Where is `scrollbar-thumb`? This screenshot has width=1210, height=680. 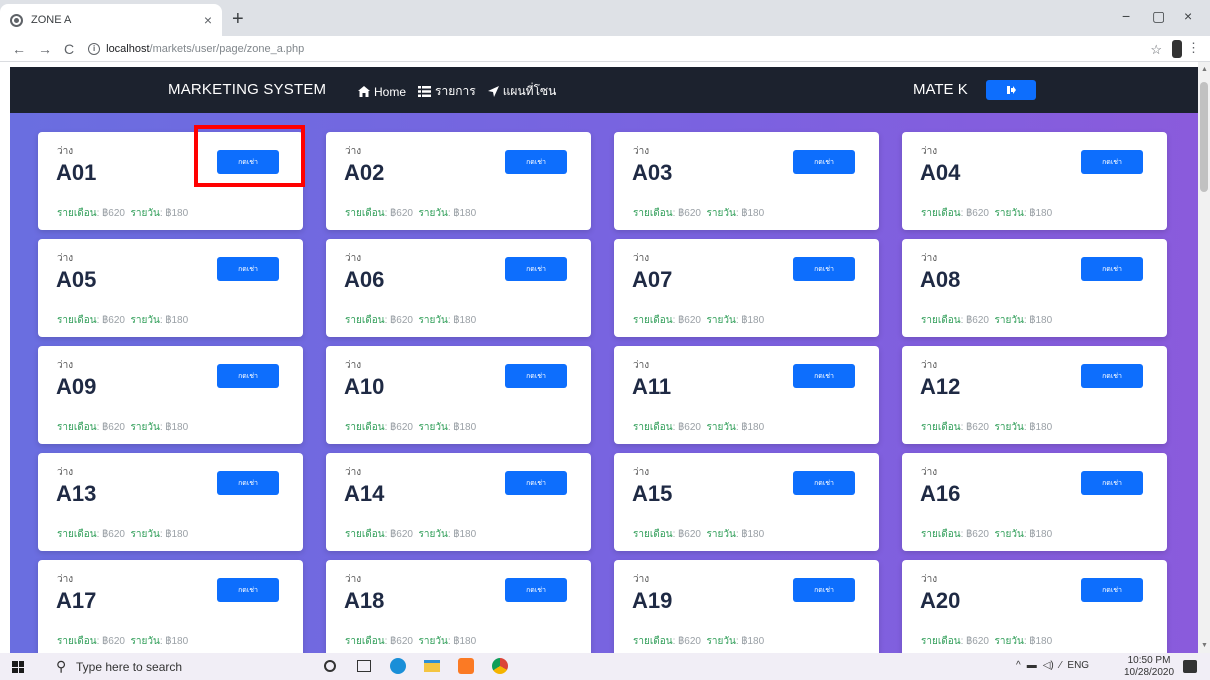 scrollbar-thumb is located at coordinates (1204, 137).